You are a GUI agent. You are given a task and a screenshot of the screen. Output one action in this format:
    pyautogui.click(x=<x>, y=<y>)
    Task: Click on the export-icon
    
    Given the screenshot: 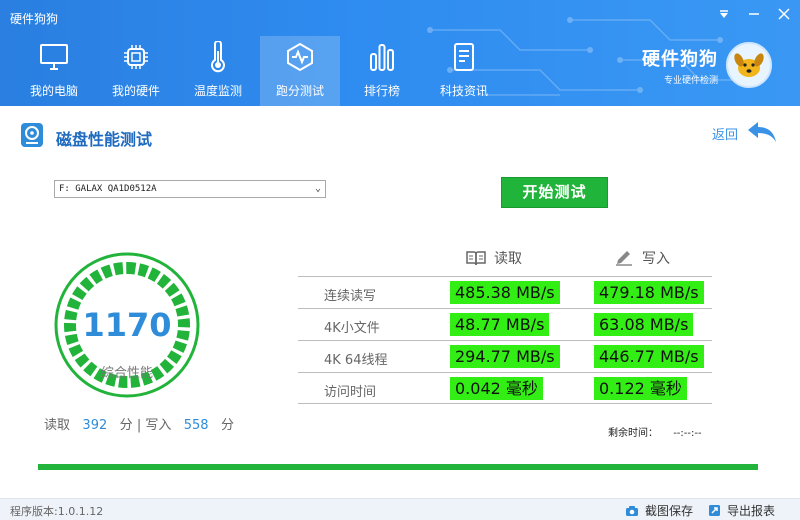 What is the action you would take?
    pyautogui.click(x=714, y=510)
    